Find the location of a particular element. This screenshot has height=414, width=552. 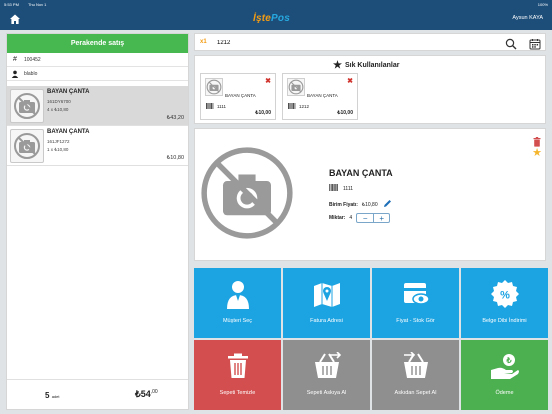

product-name: BAYAN ÇANTA is located at coordinates (361, 173).